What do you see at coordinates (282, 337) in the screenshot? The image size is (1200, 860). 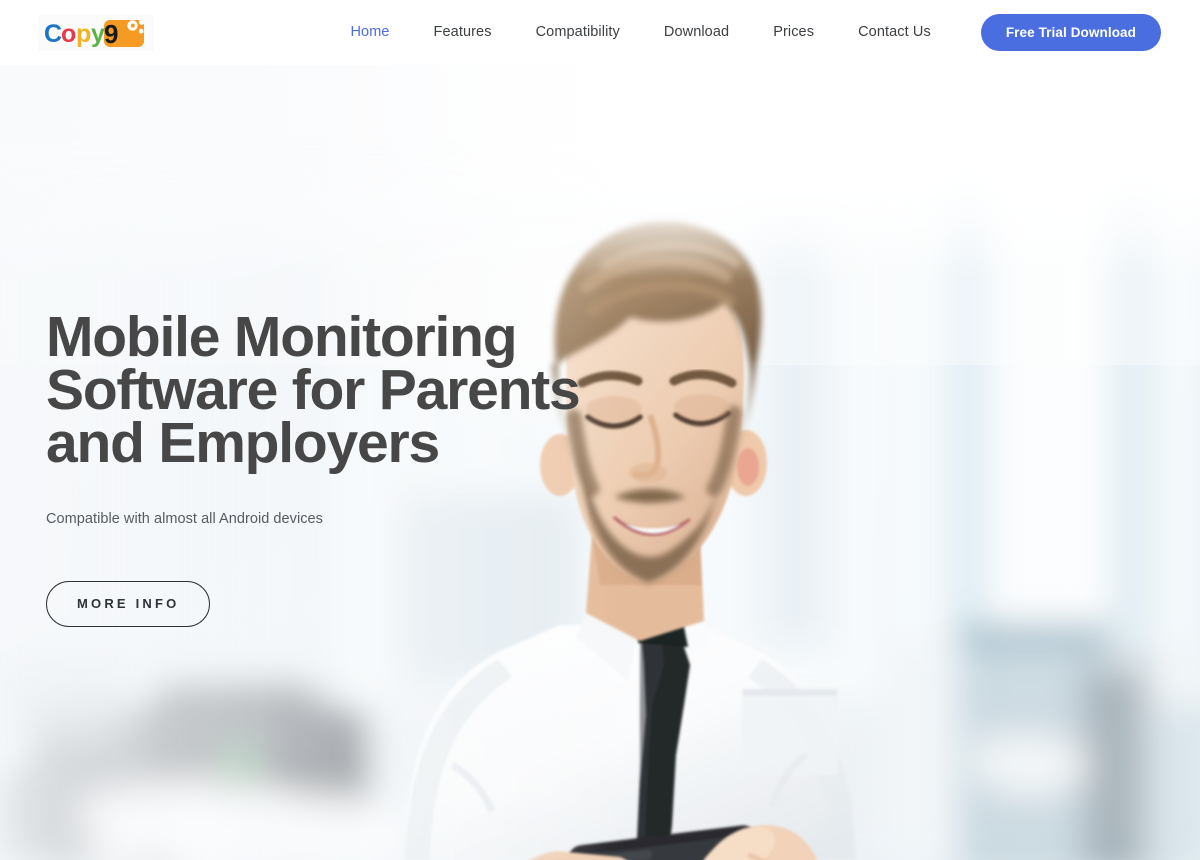 I see `hero-headline-line-1: Mobile Monitoring` at bounding box center [282, 337].